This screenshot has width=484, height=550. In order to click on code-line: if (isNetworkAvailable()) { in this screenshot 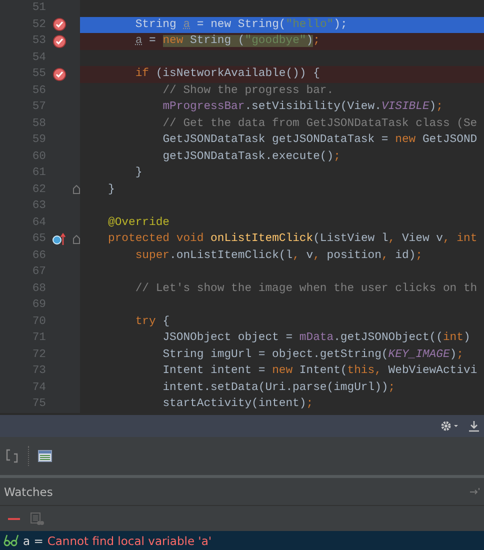, I will do `click(227, 74)`.